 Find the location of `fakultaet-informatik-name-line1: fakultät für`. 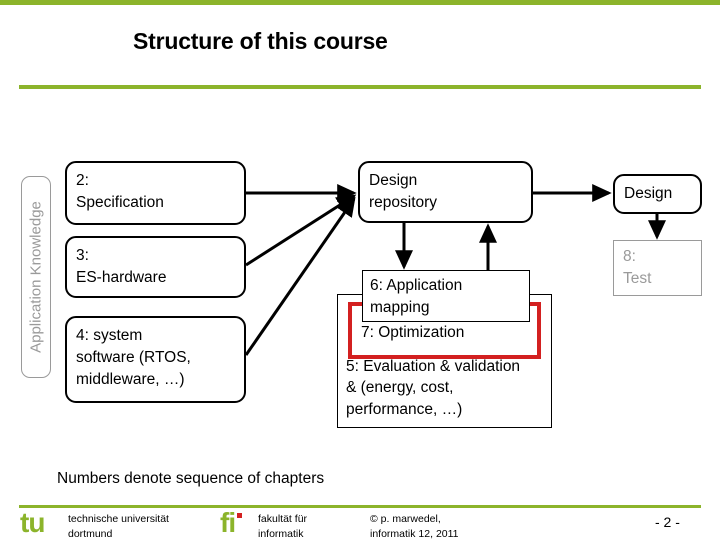

fakultaet-informatik-name-line1: fakultät für is located at coordinates (283, 519).